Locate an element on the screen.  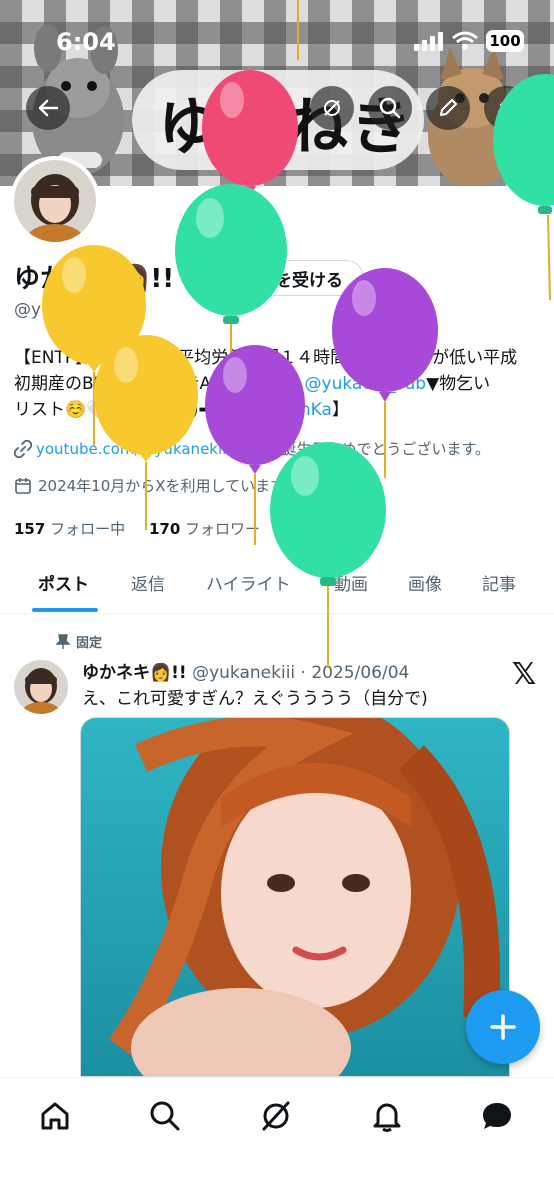
nav-messages is located at coordinates (497, 1116).